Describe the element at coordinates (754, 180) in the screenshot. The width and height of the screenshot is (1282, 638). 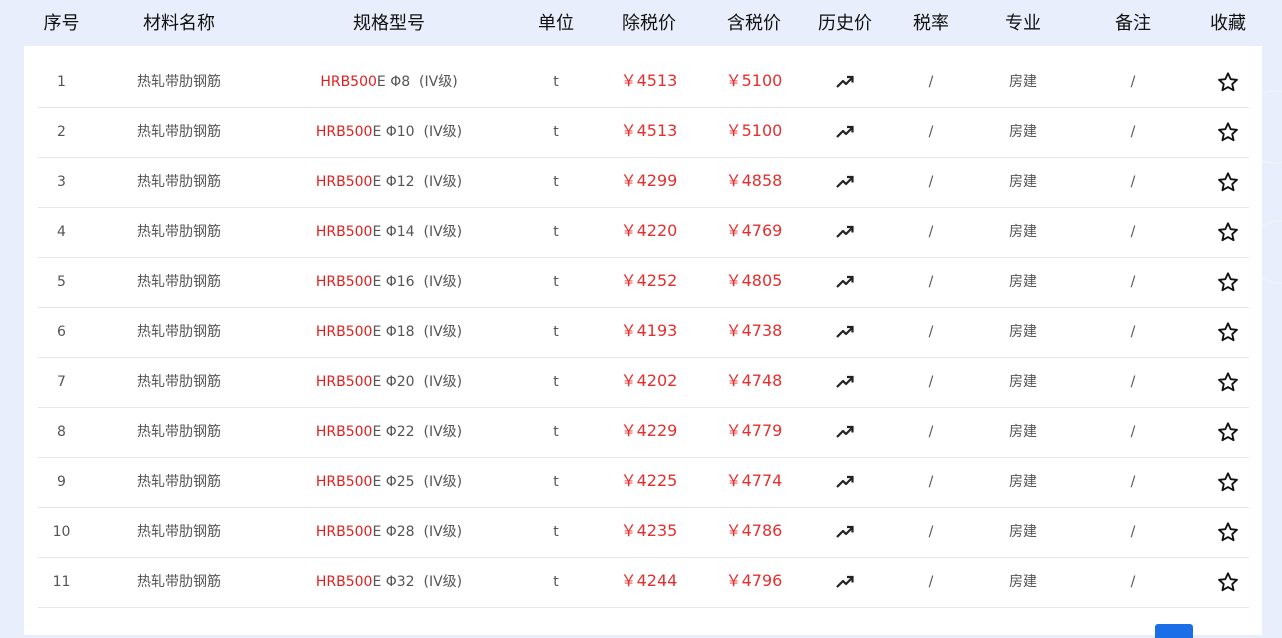
I see `row-price-inc-tax: ￥4858` at that location.